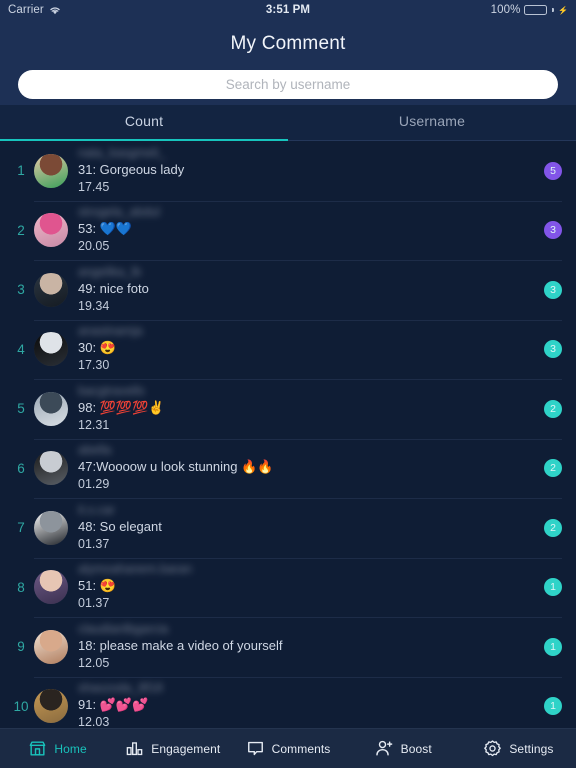 The width and height of the screenshot is (576, 768). Describe the element at coordinates (21, 409) in the screenshot. I see `row-rank: 5` at that location.